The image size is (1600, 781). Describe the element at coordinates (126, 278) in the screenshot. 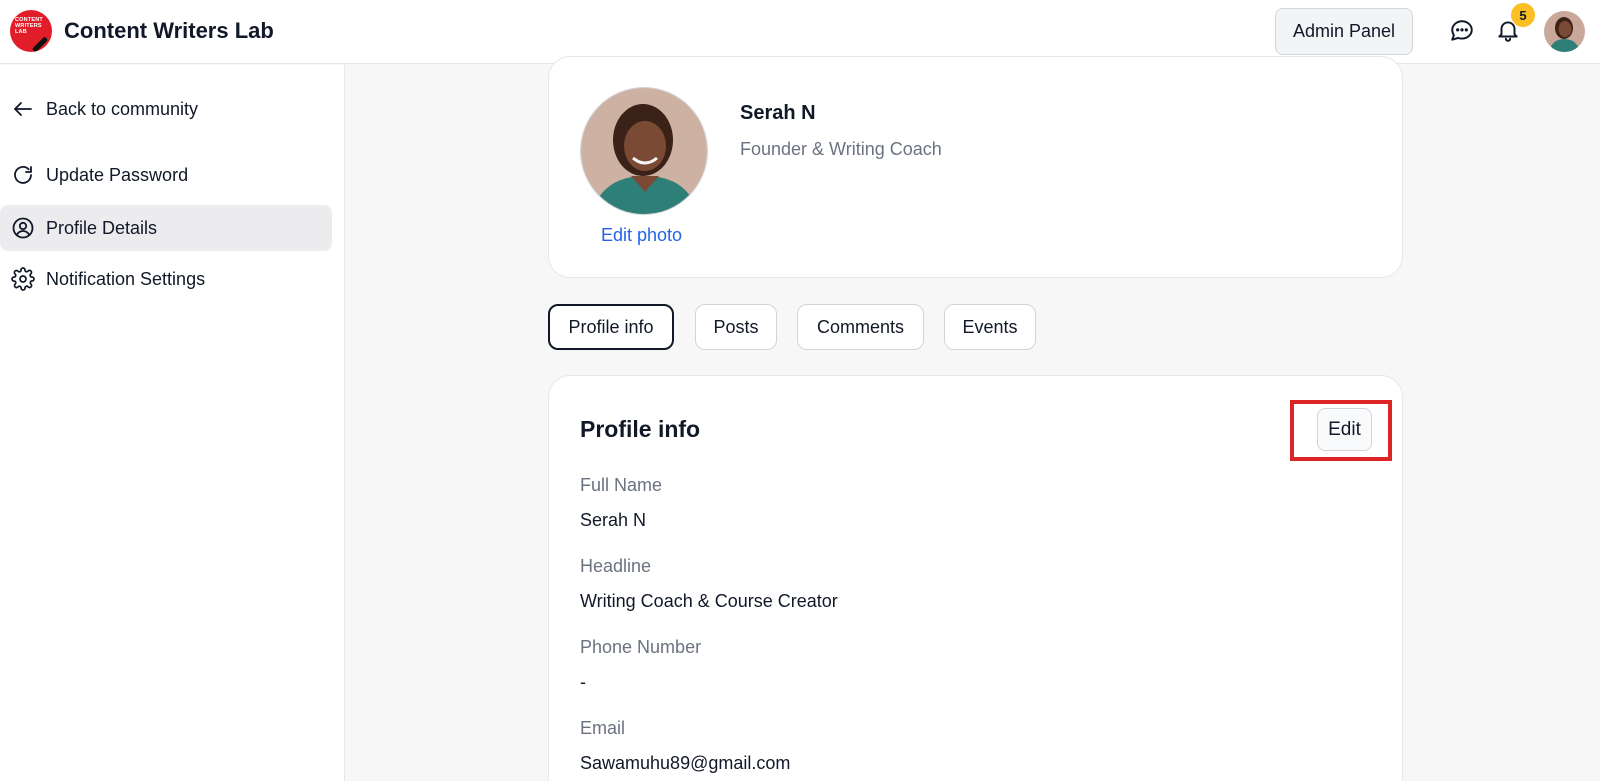

I see `sidebar-item-label: Notification Settings` at that location.